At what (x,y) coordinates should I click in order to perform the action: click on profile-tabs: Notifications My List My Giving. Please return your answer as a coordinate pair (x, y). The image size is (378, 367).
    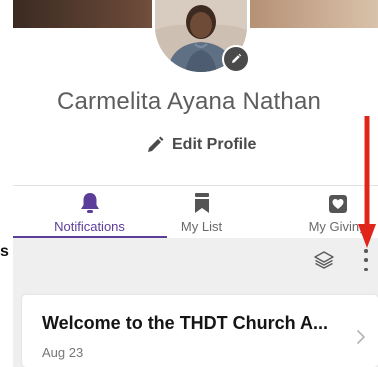
    Looking at the image, I should click on (195, 212).